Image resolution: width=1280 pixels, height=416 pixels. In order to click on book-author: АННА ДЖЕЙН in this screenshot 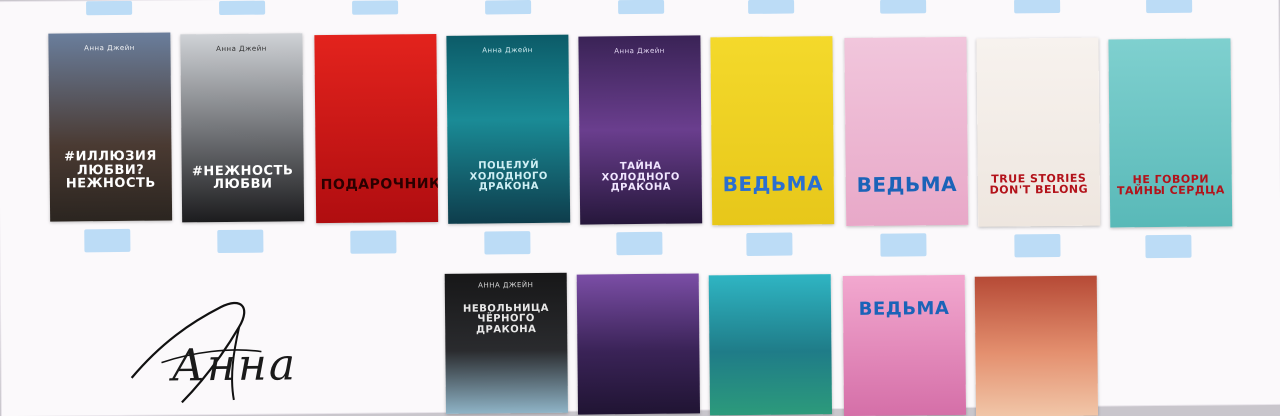, I will do `click(506, 285)`.